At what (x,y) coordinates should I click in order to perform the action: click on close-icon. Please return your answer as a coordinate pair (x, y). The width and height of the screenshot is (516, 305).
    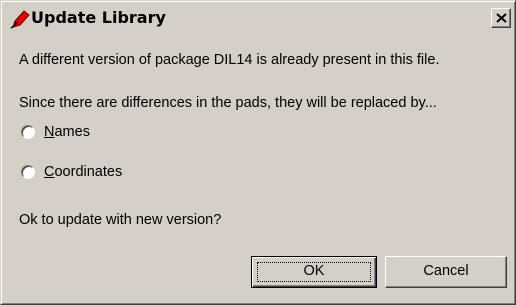
    Looking at the image, I should click on (501, 18).